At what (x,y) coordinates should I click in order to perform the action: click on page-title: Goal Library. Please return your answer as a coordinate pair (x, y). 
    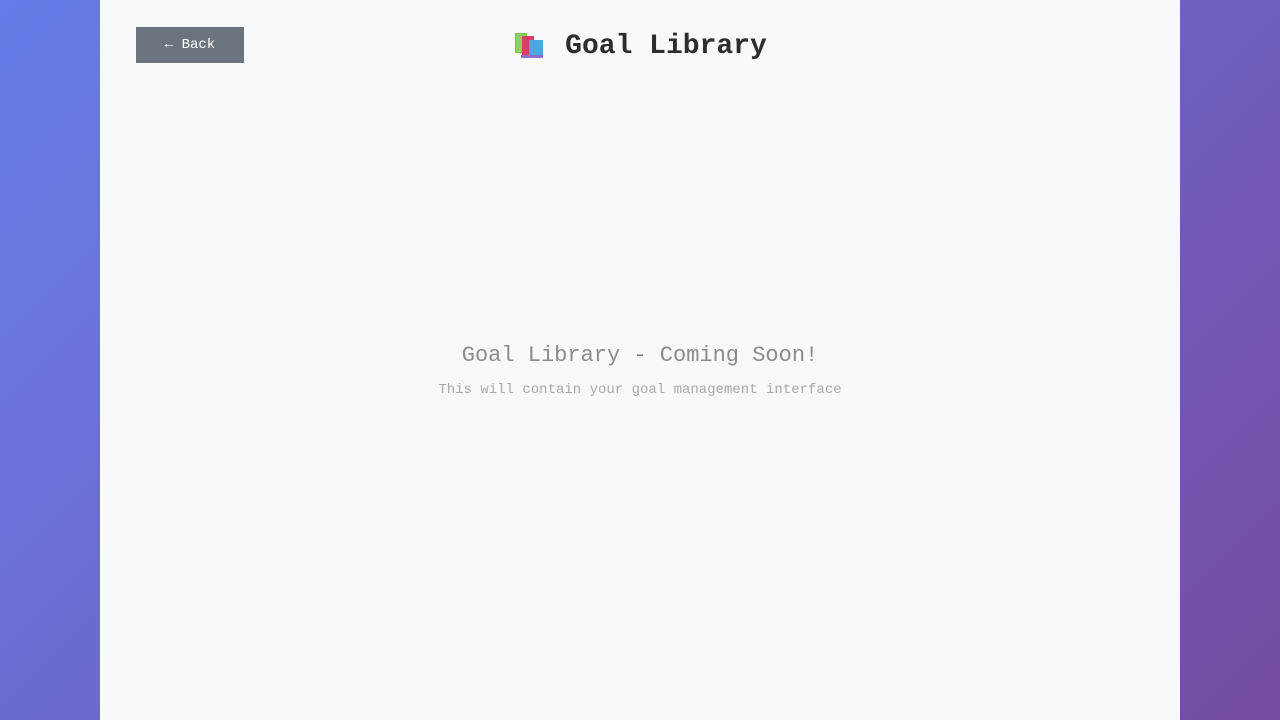
    Looking at the image, I should click on (666, 46).